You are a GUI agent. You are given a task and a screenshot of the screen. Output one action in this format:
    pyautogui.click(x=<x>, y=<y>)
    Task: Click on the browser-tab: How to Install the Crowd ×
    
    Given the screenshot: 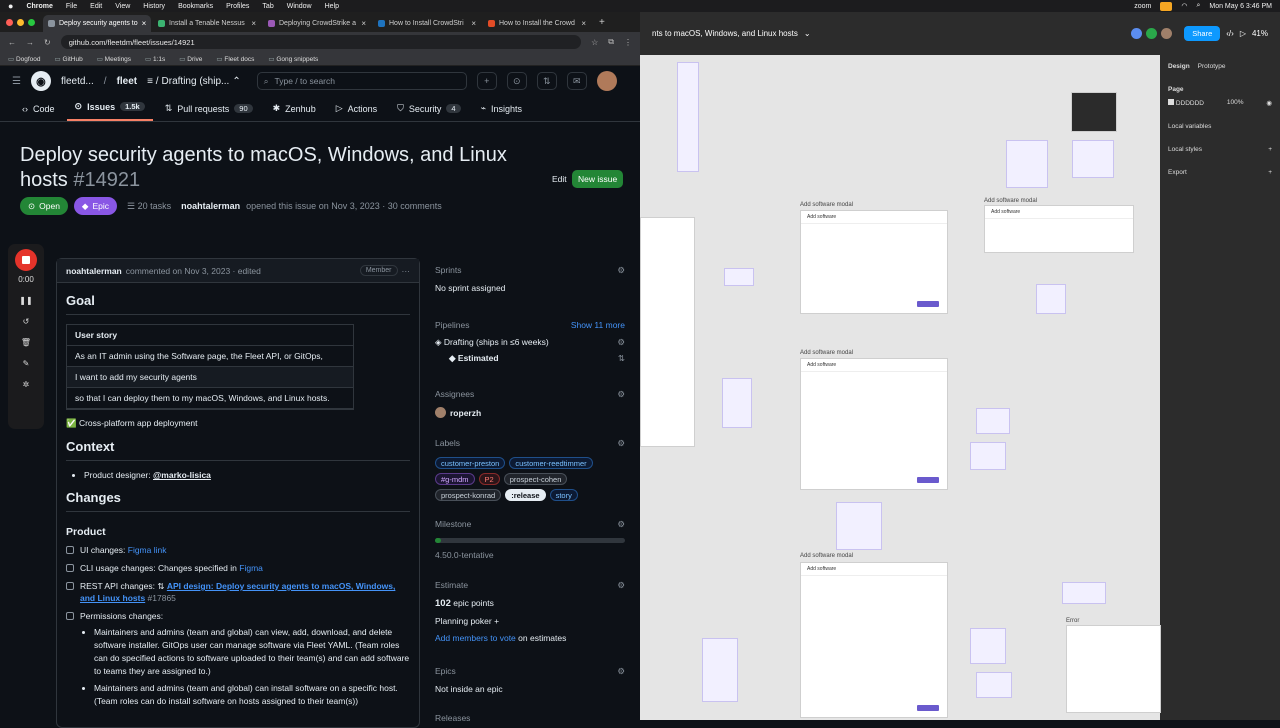 What is the action you would take?
    pyautogui.click(x=537, y=23)
    